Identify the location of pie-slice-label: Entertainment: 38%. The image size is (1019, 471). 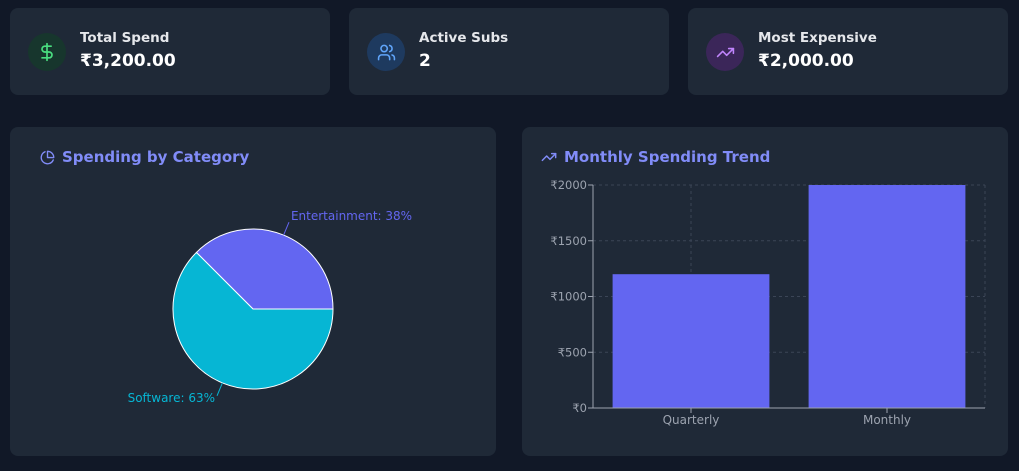
(351, 216).